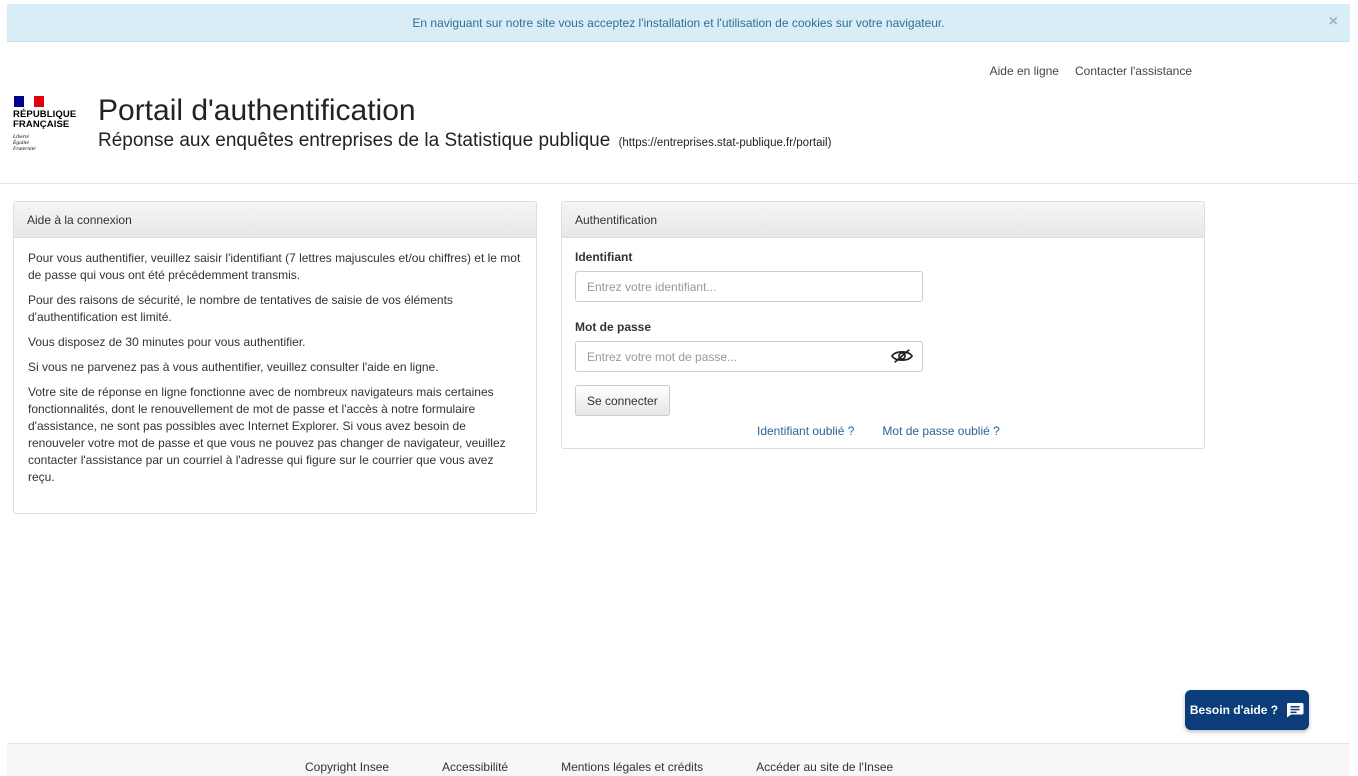  I want to click on footer-legal-link: Mentions légales et crédits, so click(632, 767).